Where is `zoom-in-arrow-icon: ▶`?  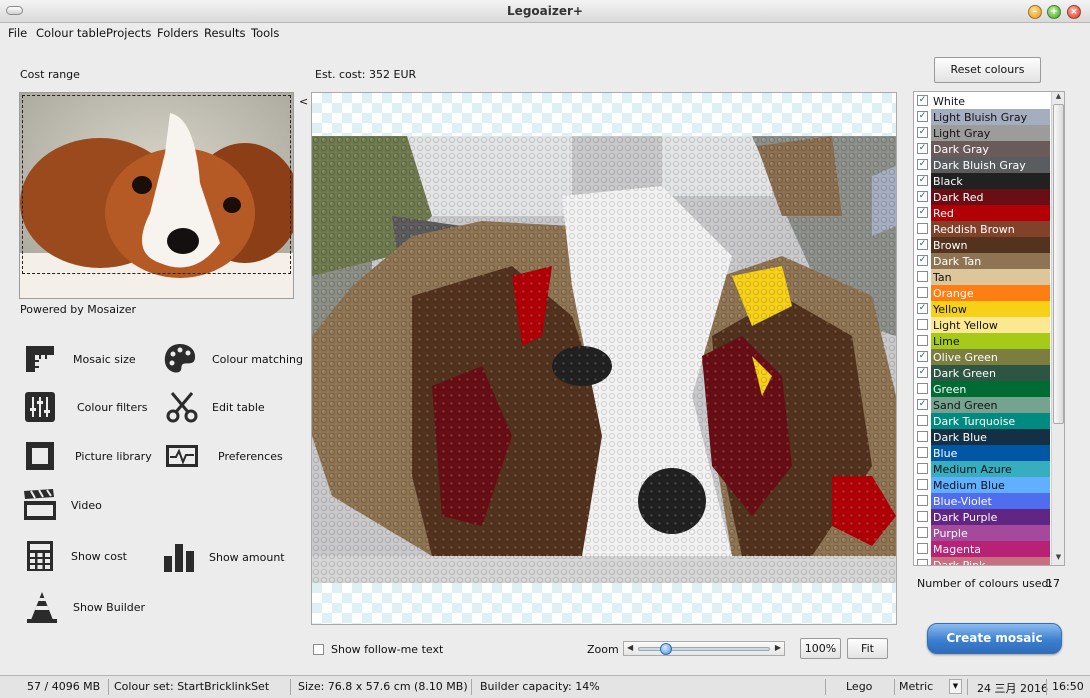 zoom-in-arrow-icon: ▶ is located at coordinates (778, 647).